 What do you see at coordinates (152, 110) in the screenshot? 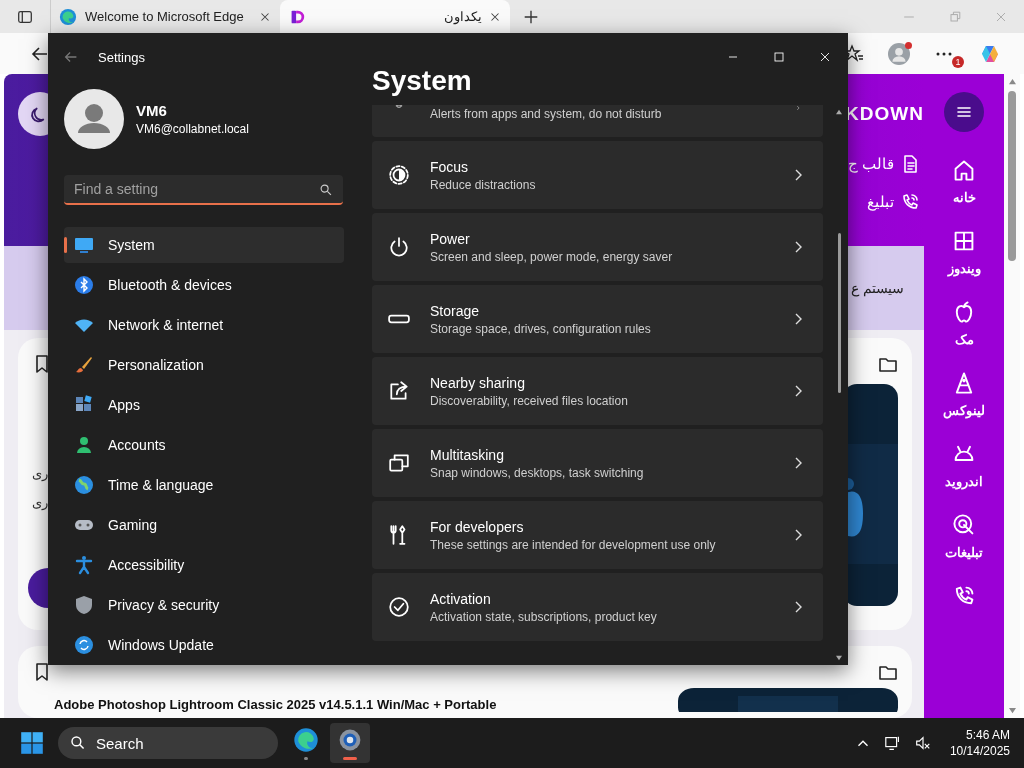
I see `user-name: VM6` at bounding box center [152, 110].